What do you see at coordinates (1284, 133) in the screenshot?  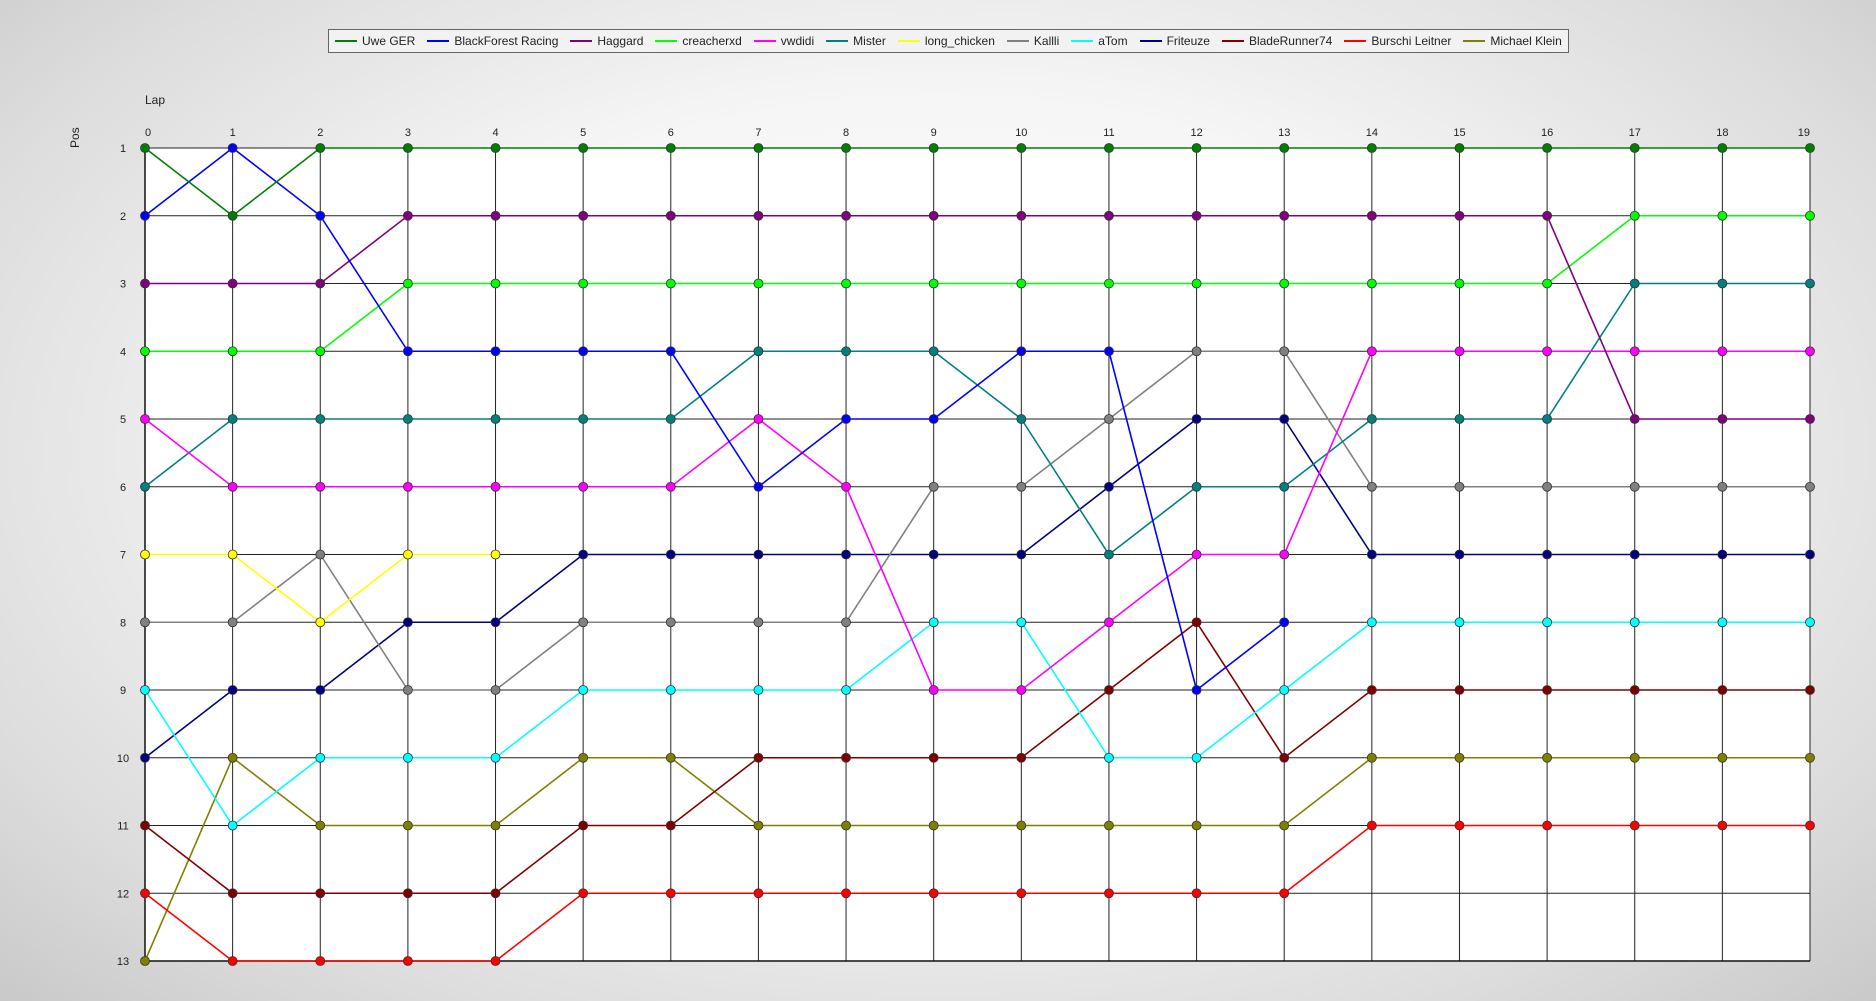 I see `x-tick-label: 13` at bounding box center [1284, 133].